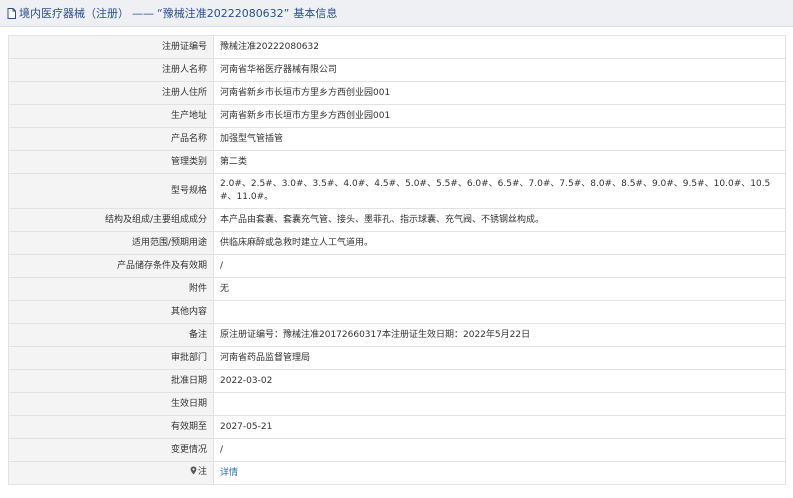 This screenshot has width=793, height=498. What do you see at coordinates (111, 266) in the screenshot?
I see `row-label: 产品储存条件及有效期` at bounding box center [111, 266].